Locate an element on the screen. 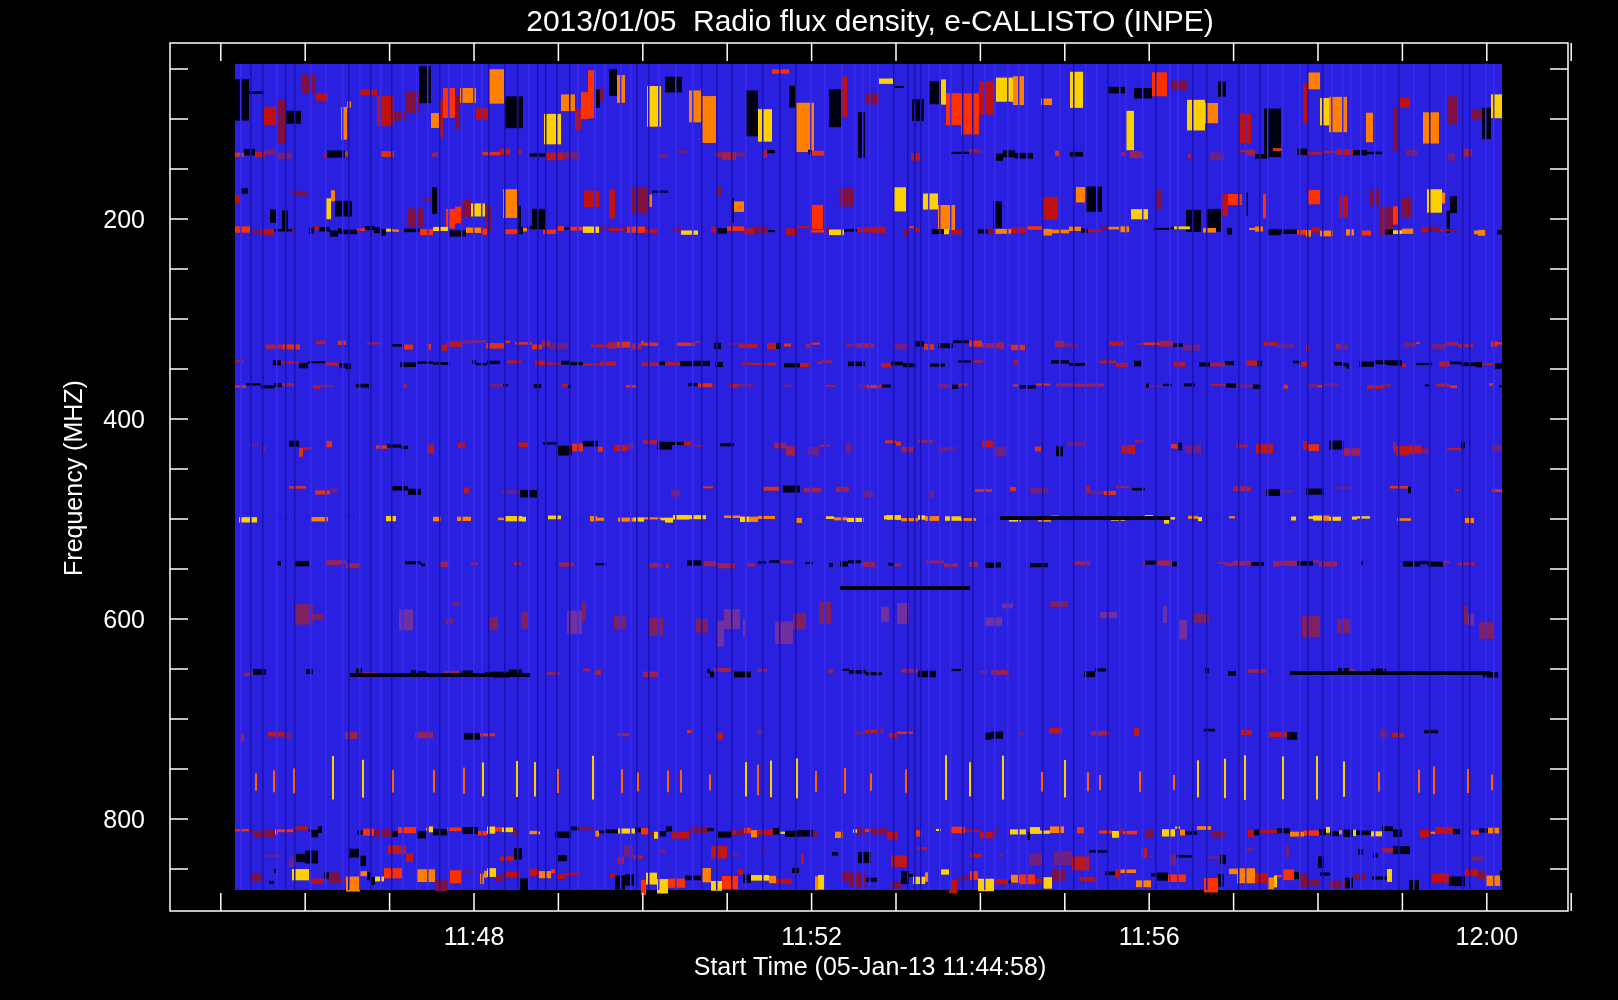 This screenshot has height=1000, width=1618. plot-title: 2013/01/05 Radio flux density, e-CALLISTO (INPE) is located at coordinates (870, 20).